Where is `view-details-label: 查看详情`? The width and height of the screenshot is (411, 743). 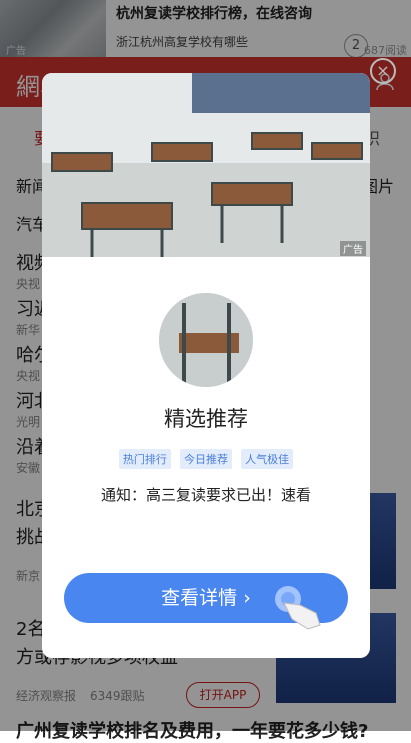
view-details-label: 查看详情 is located at coordinates (199, 598).